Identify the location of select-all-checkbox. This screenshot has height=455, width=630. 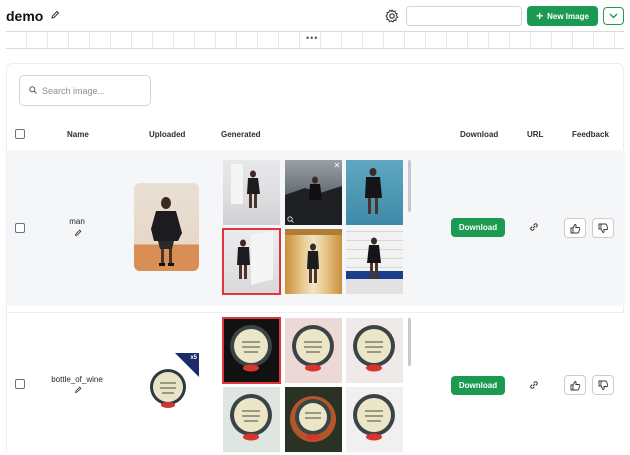
(20, 134).